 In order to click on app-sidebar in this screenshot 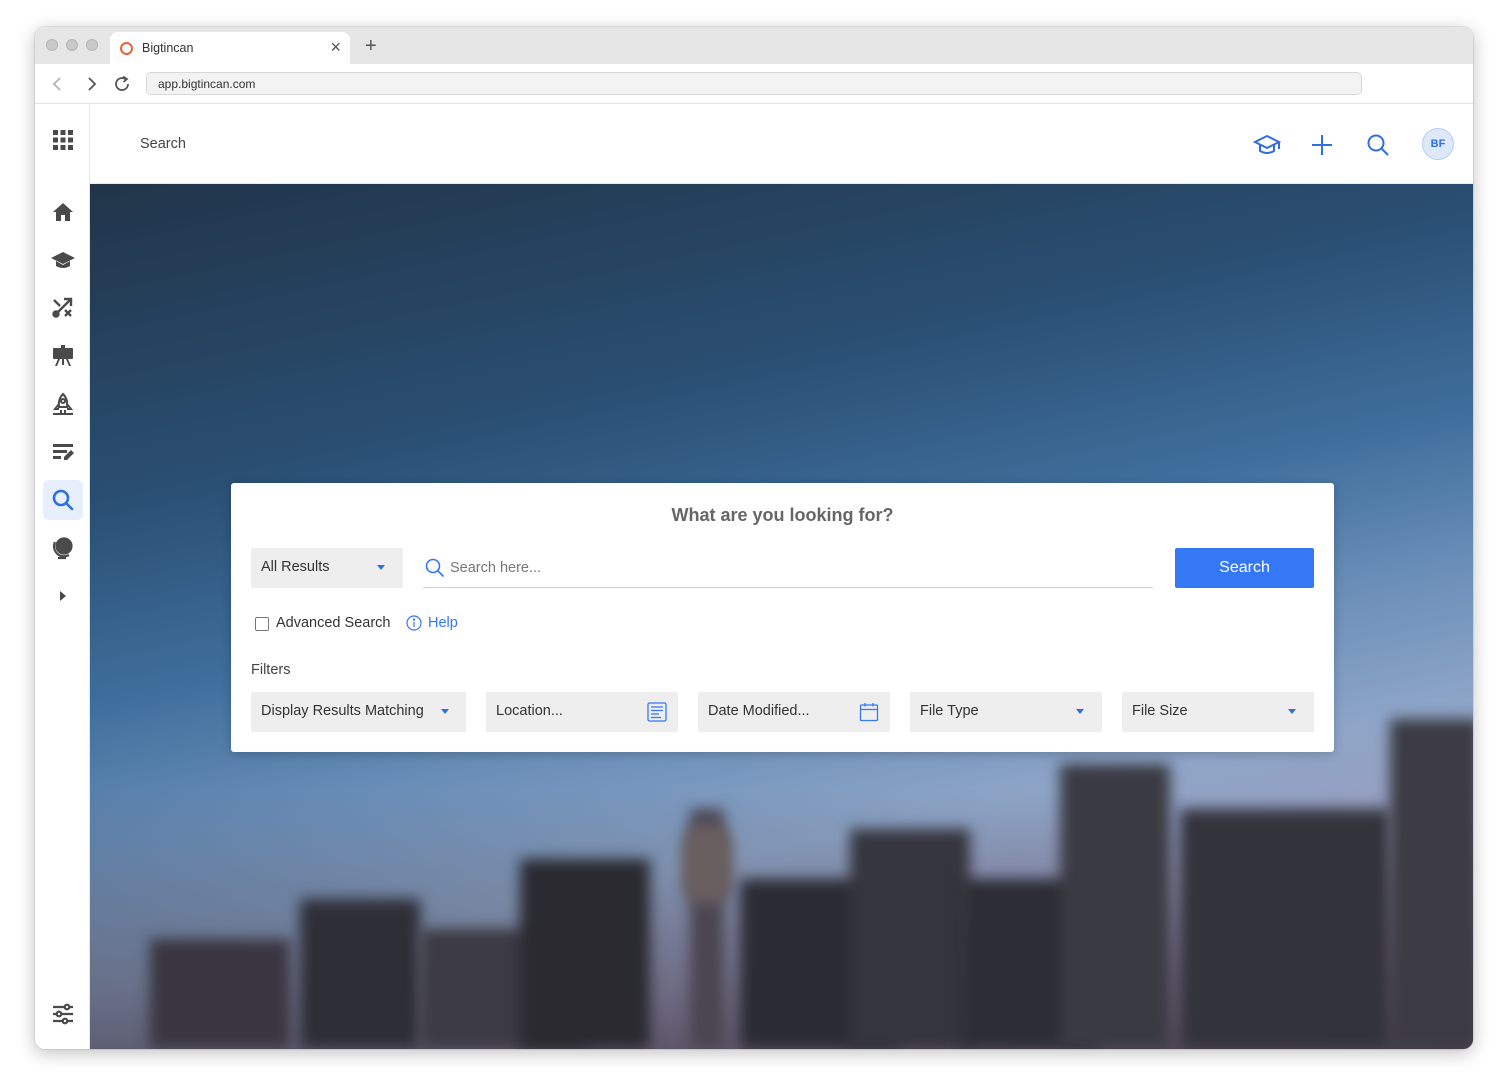, I will do `click(62, 577)`.